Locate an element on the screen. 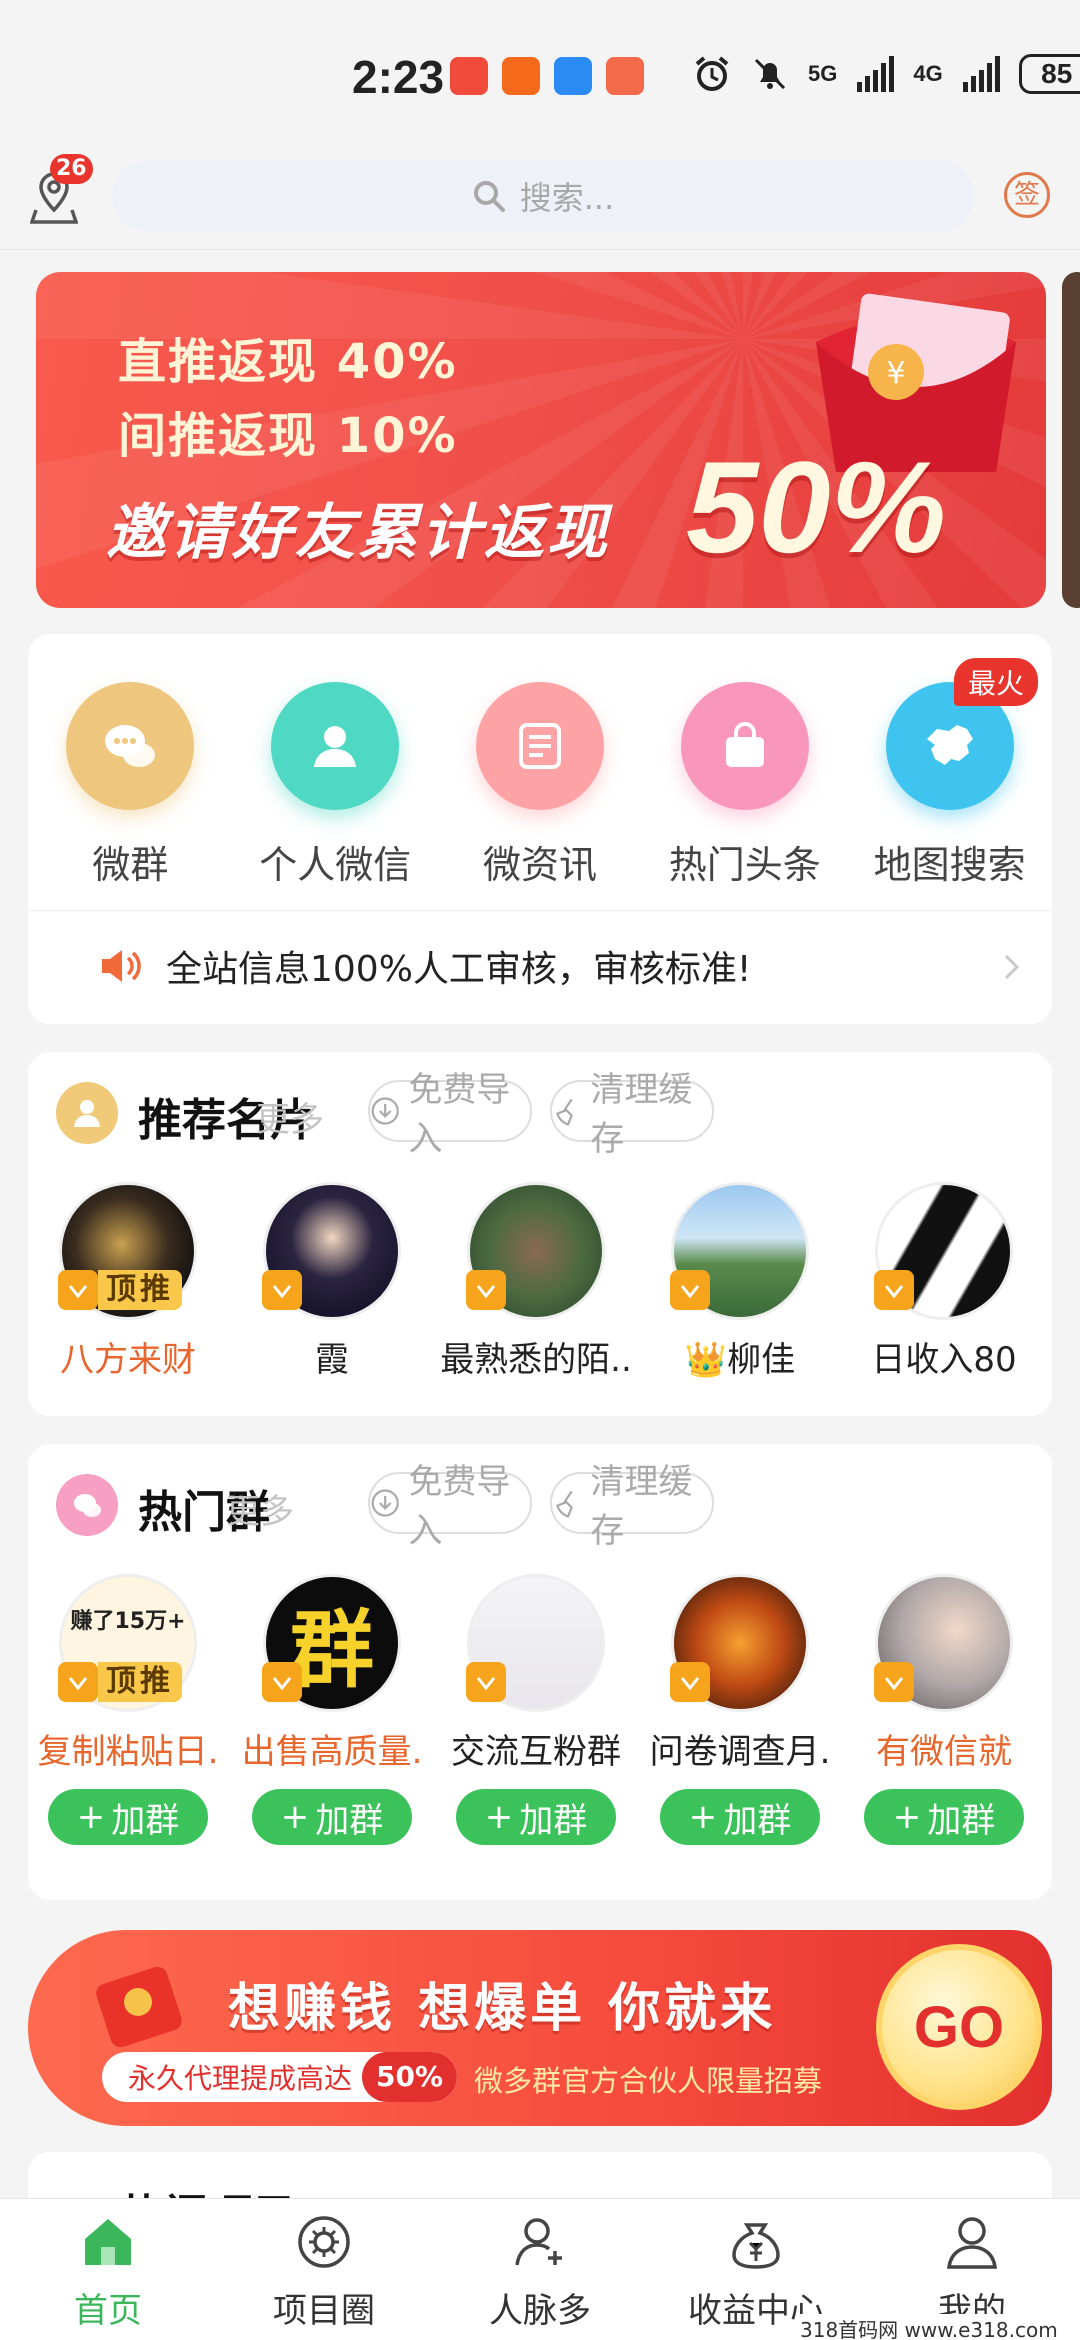  menu-label: 微资讯 is located at coordinates (539, 865).